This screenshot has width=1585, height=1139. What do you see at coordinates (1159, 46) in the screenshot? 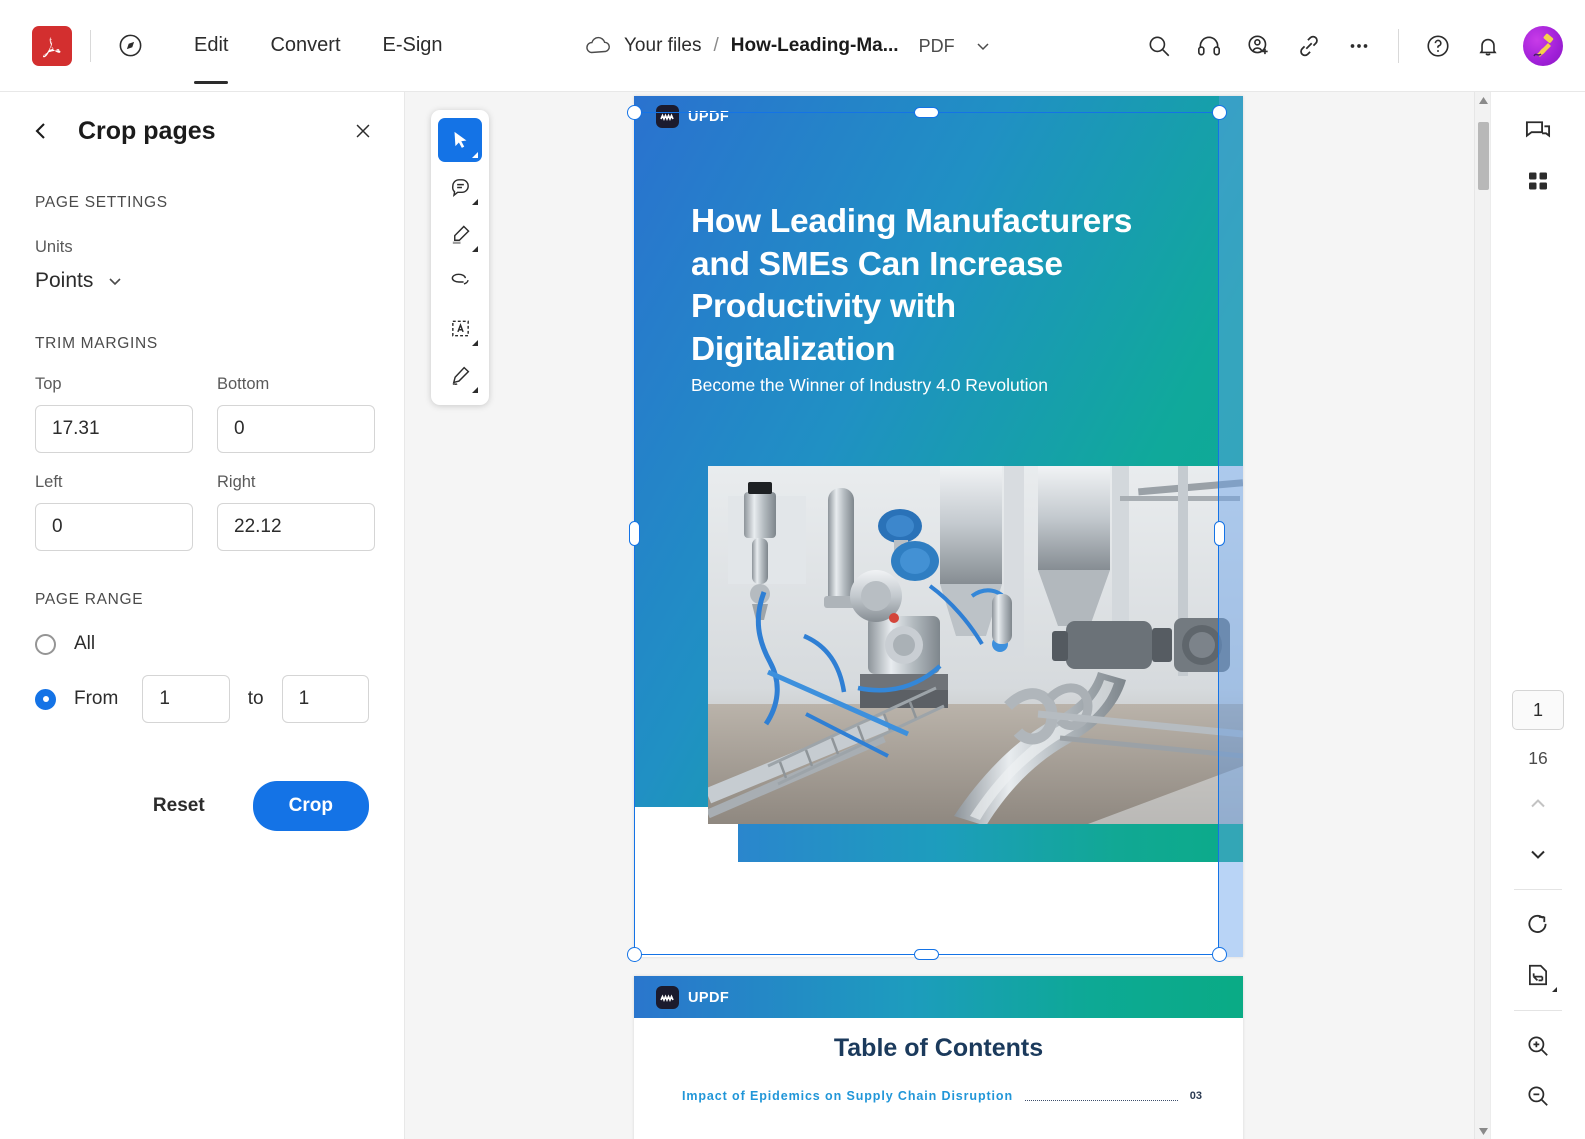
I see `search-icon` at bounding box center [1159, 46].